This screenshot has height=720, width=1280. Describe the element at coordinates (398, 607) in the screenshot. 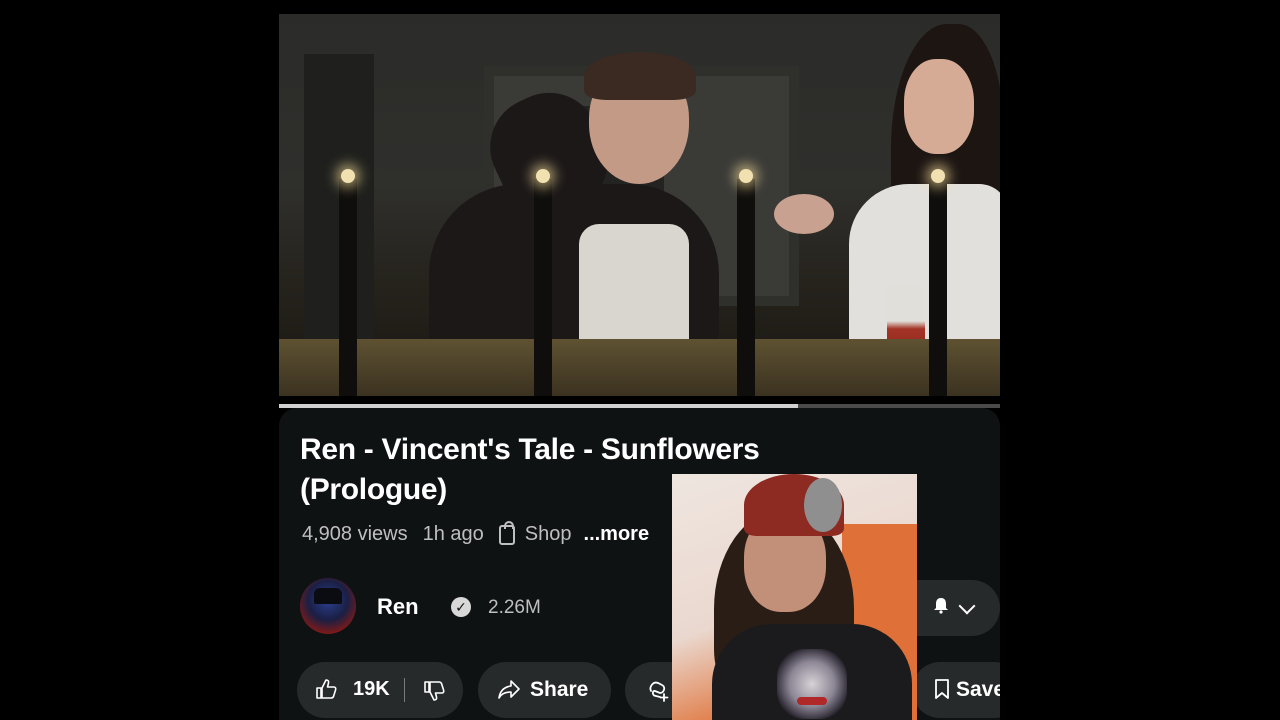

I see `channel-name: Ren` at that location.